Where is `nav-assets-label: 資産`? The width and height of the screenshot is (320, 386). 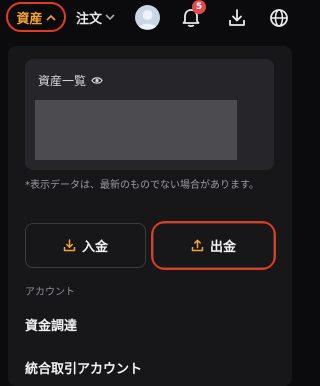
nav-assets-label: 資産 is located at coordinates (29, 19).